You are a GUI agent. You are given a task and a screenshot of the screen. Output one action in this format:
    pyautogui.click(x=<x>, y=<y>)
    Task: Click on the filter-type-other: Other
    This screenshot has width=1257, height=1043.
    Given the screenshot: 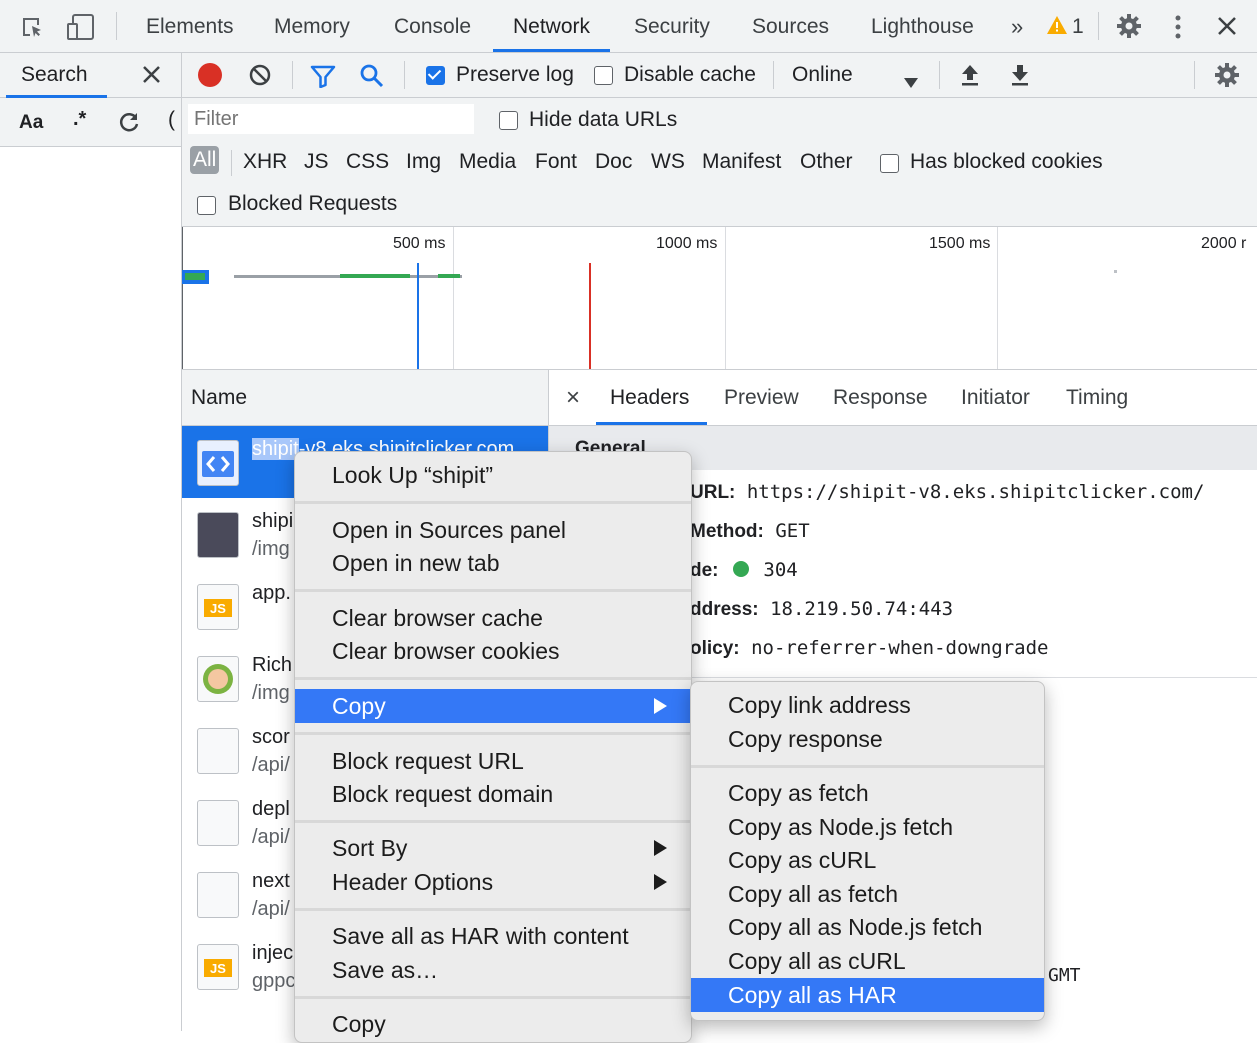 What is the action you would take?
    pyautogui.click(x=826, y=162)
    